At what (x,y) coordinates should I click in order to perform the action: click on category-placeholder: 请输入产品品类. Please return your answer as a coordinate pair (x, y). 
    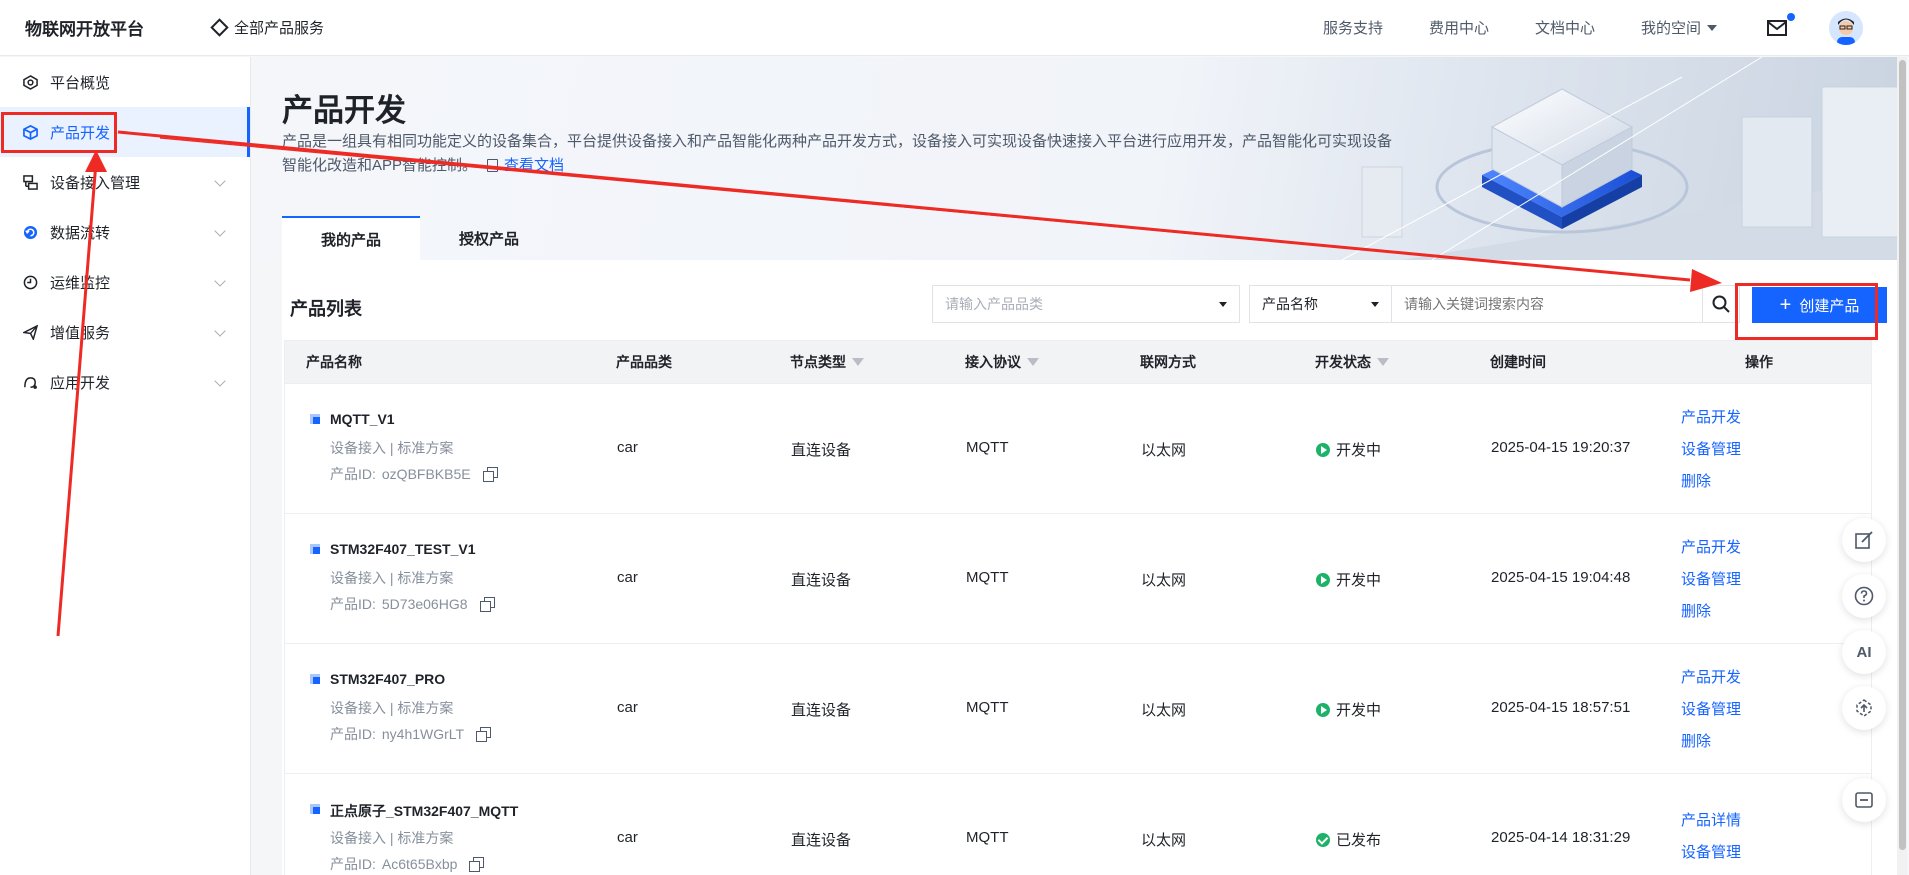
    Looking at the image, I should click on (994, 304).